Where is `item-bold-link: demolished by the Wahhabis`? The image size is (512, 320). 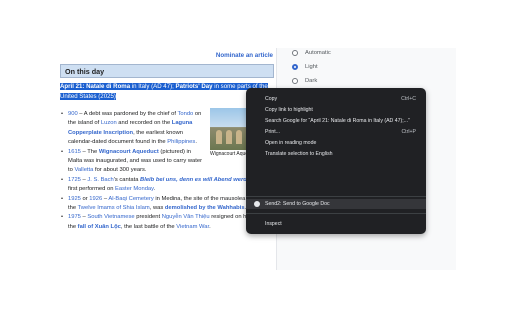
item-bold-link: demolished by the Wahhabis is located at coordinates (205, 208).